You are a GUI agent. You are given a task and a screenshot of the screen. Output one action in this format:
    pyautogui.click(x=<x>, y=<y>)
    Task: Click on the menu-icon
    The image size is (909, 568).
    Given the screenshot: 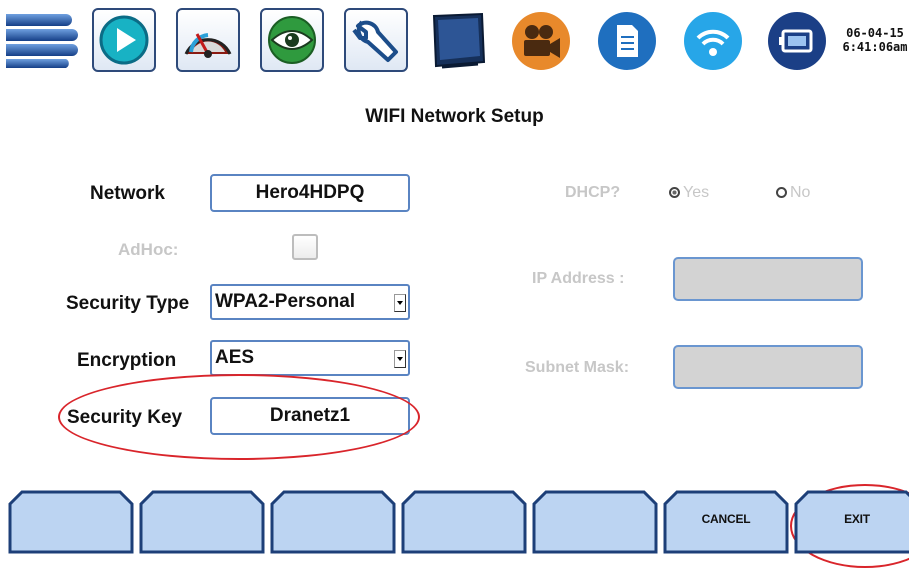 What is the action you would take?
    pyautogui.click(x=42, y=40)
    